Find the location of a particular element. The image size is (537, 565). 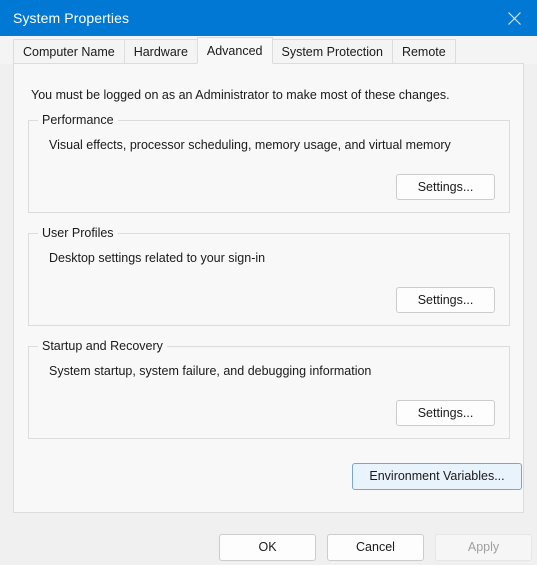

apply-button: Apply is located at coordinates (483, 547).